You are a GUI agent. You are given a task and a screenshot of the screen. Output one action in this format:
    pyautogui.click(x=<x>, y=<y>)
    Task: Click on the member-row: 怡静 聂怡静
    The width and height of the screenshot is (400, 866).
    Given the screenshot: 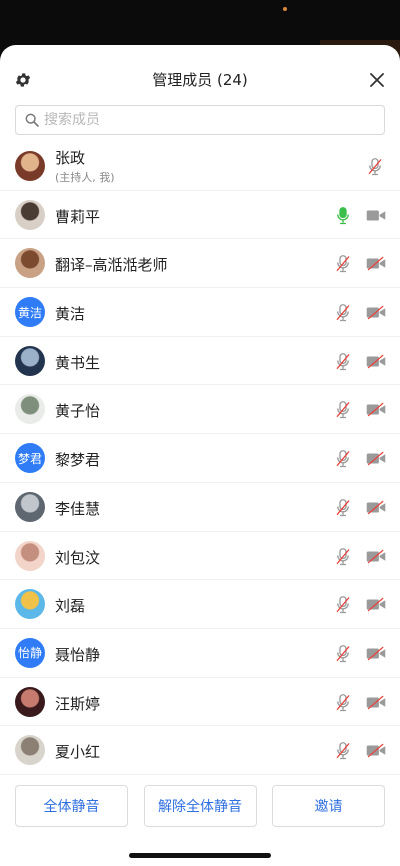 What is the action you would take?
    pyautogui.click(x=200, y=653)
    